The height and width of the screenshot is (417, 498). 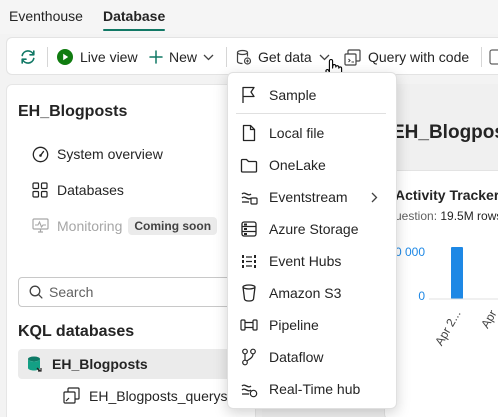 What do you see at coordinates (418, 216) in the screenshot?
I see `card-subtitle-prefix: uestion:` at bounding box center [418, 216].